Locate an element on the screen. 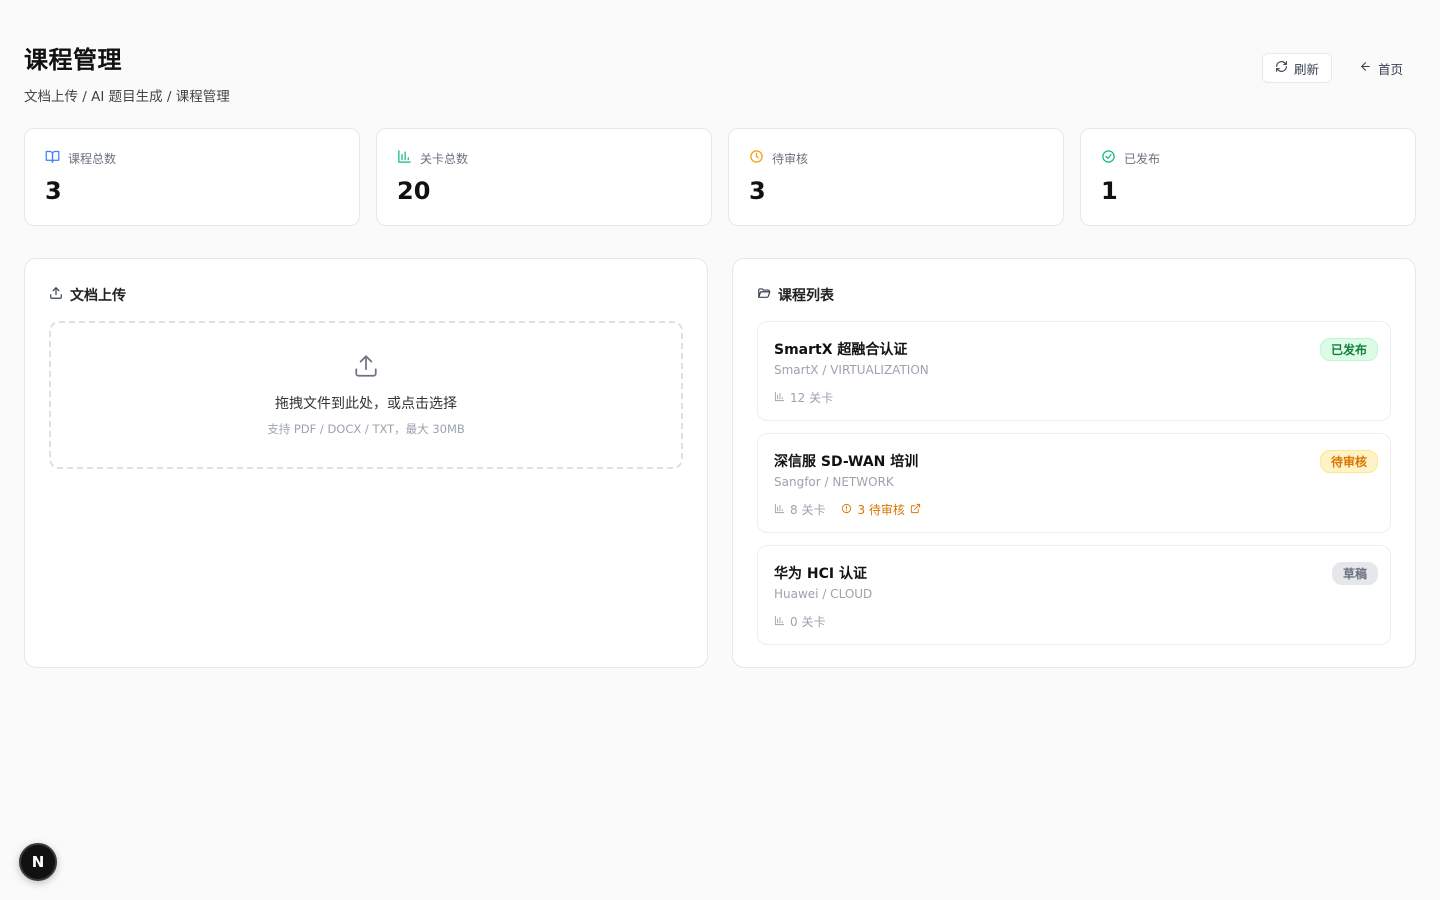 This screenshot has height=900, width=1440. course-levels-label: 8 关卡 is located at coordinates (808, 510).